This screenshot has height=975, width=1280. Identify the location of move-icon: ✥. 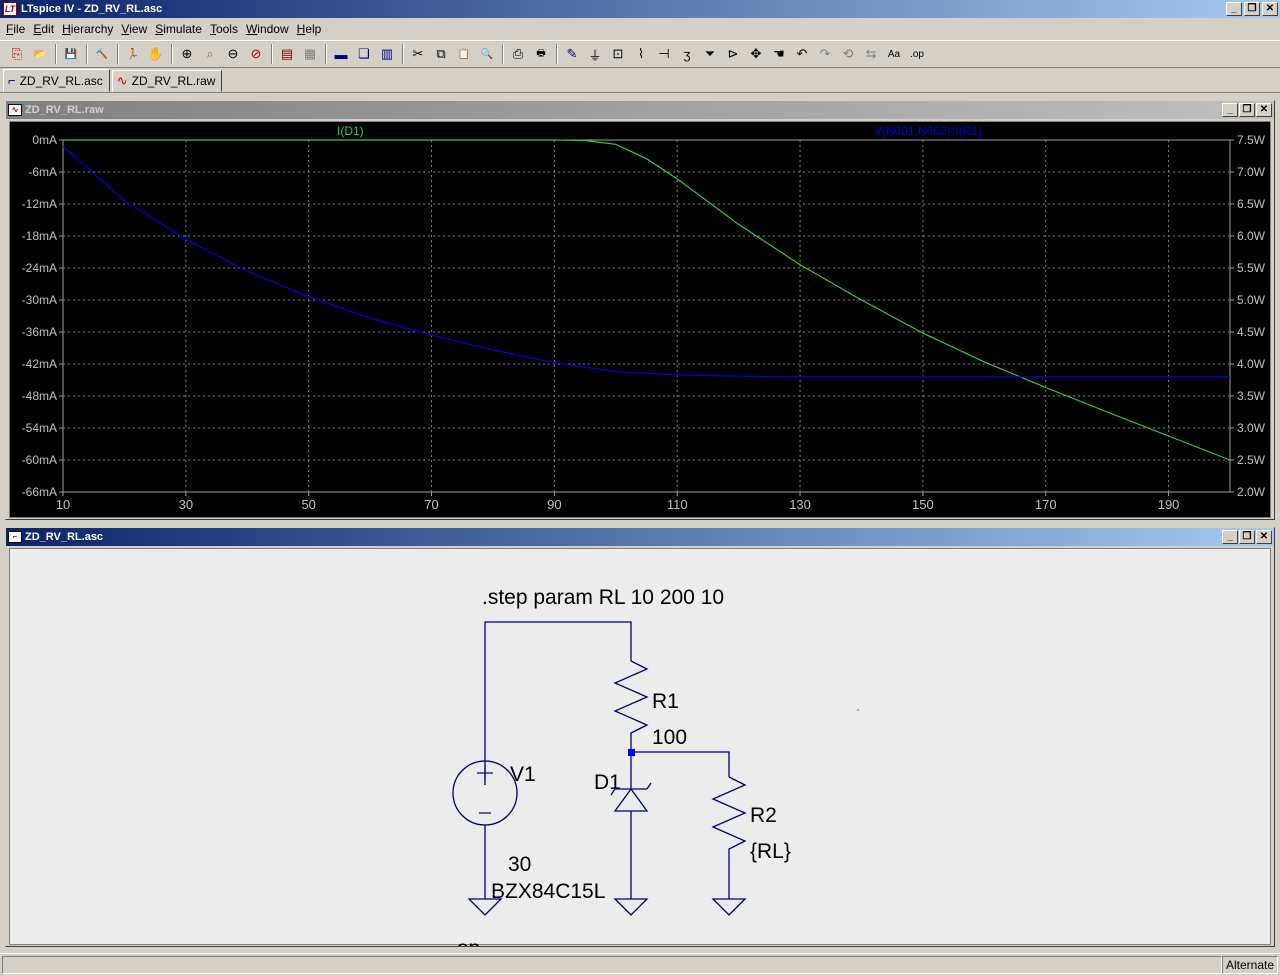
(756, 54).